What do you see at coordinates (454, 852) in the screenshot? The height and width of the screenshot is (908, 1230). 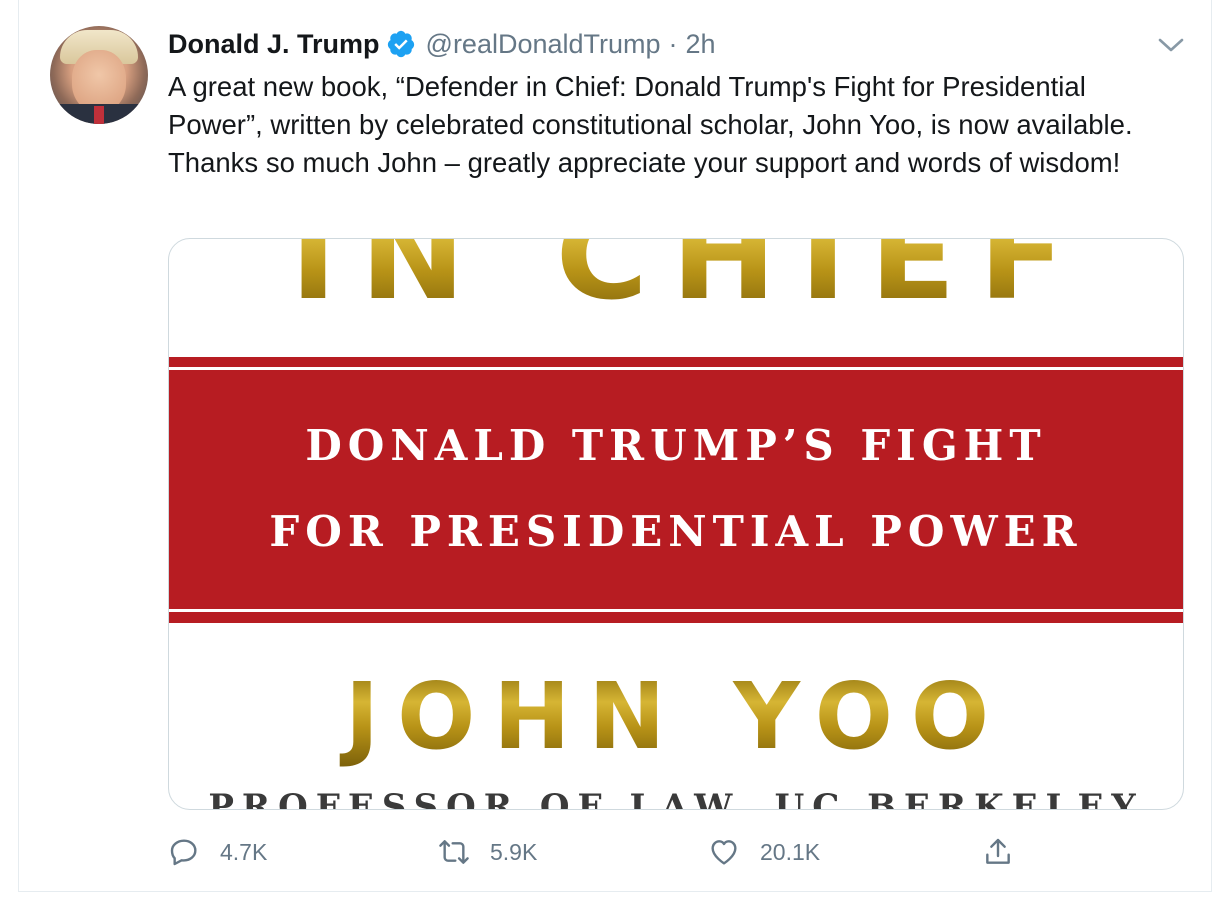 I see `retweet-icon` at bounding box center [454, 852].